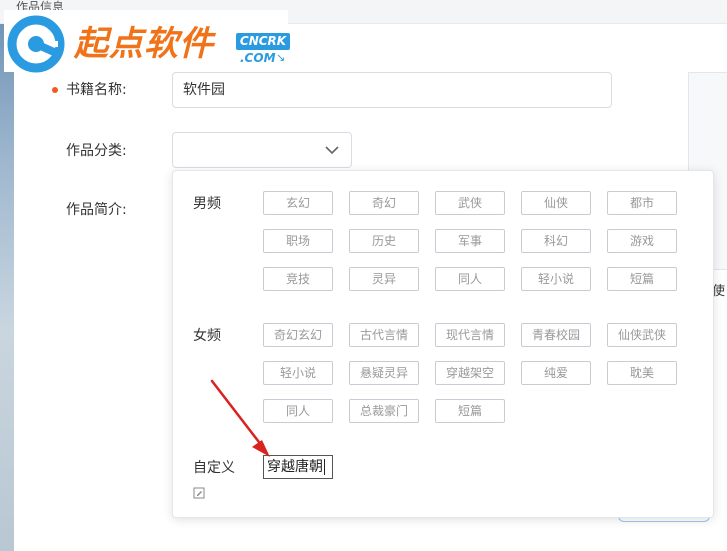 The image size is (727, 551). What do you see at coordinates (298, 241) in the screenshot?
I see `tag-male: 职场` at bounding box center [298, 241].